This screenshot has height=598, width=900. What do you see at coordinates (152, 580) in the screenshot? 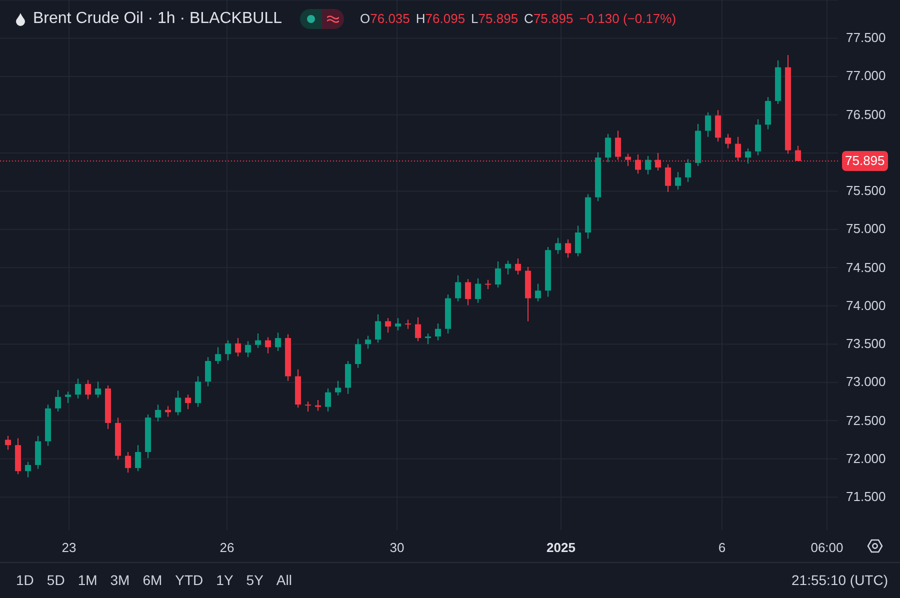
I see `range-button: 6M` at bounding box center [152, 580].